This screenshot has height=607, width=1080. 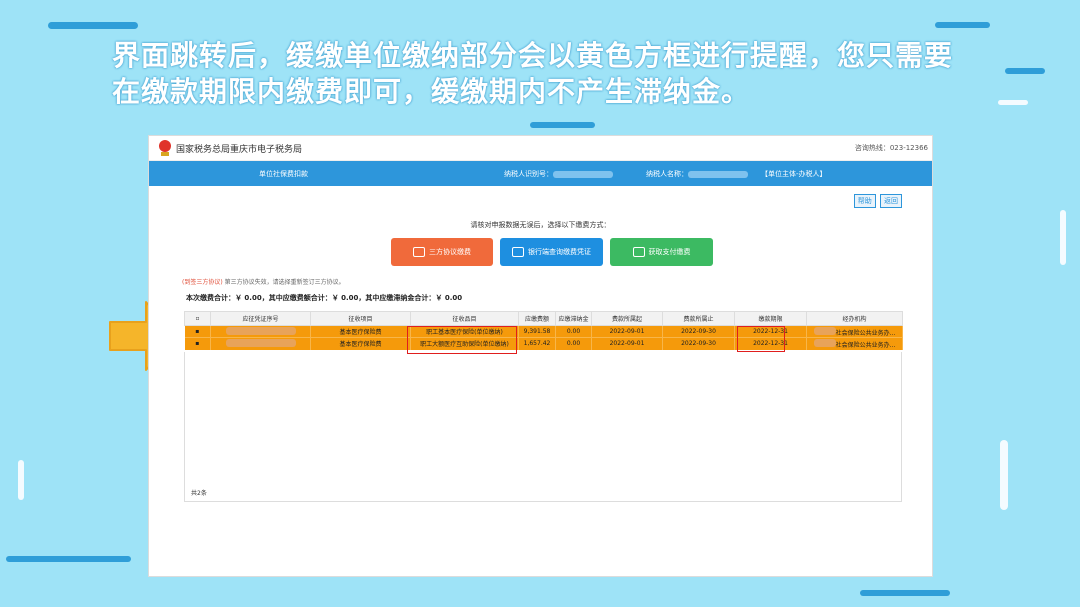 I want to click on bank-icon, so click(x=518, y=252).